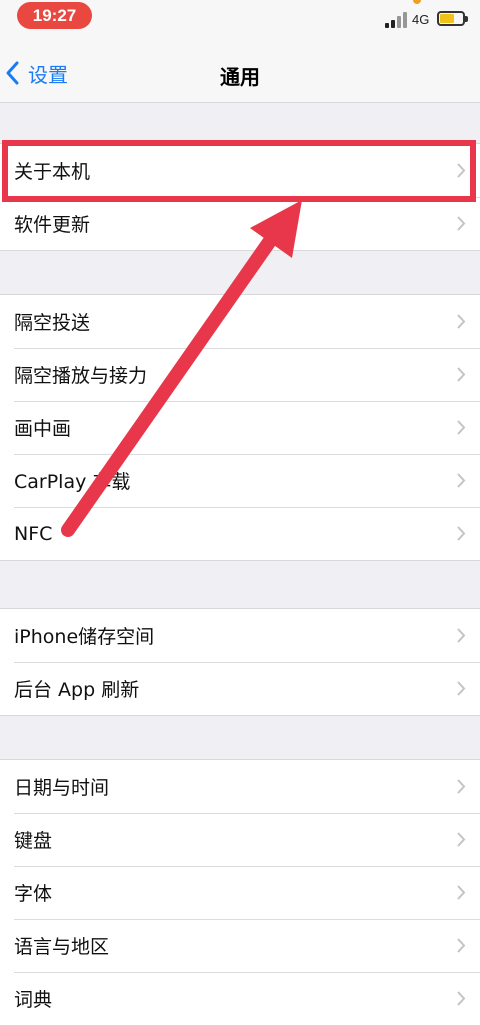  I want to click on row-label: 字体, so click(33, 894).